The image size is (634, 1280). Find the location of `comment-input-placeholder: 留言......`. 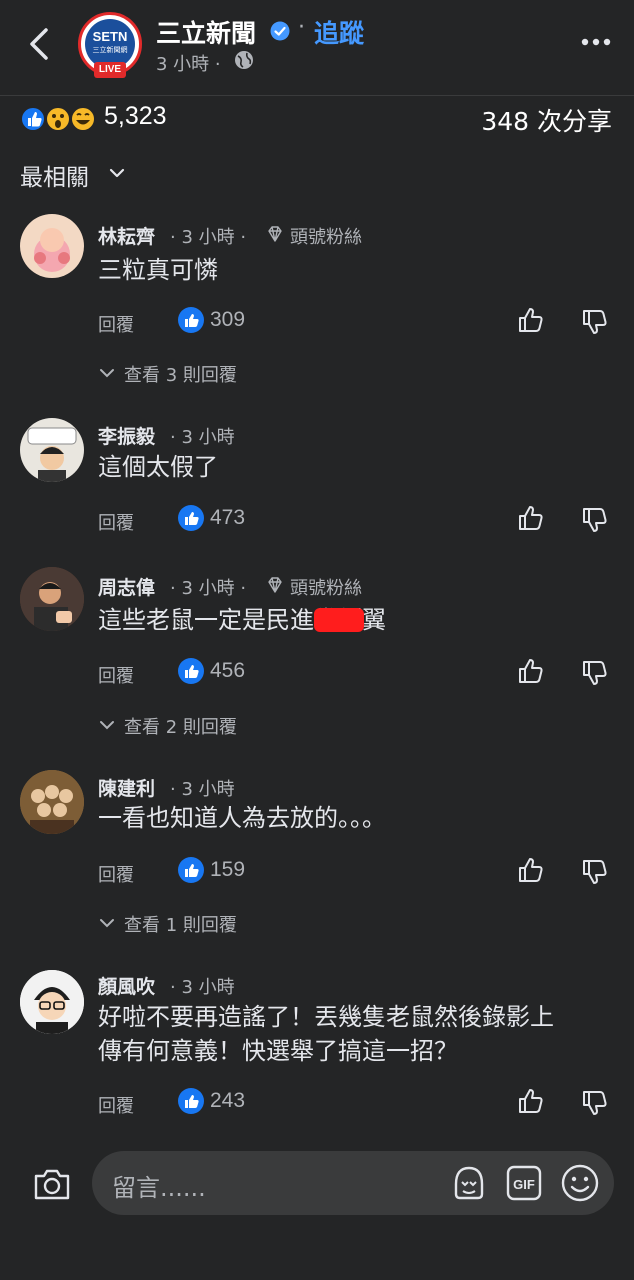

comment-input-placeholder: 留言...... is located at coordinates (159, 1188).